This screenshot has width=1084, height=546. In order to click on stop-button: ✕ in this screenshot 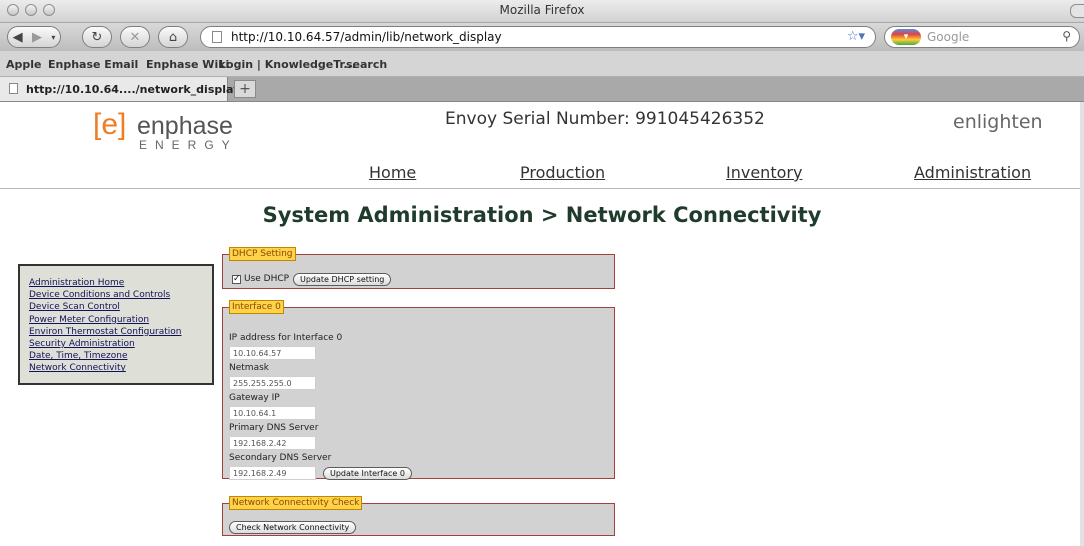, I will do `click(135, 37)`.